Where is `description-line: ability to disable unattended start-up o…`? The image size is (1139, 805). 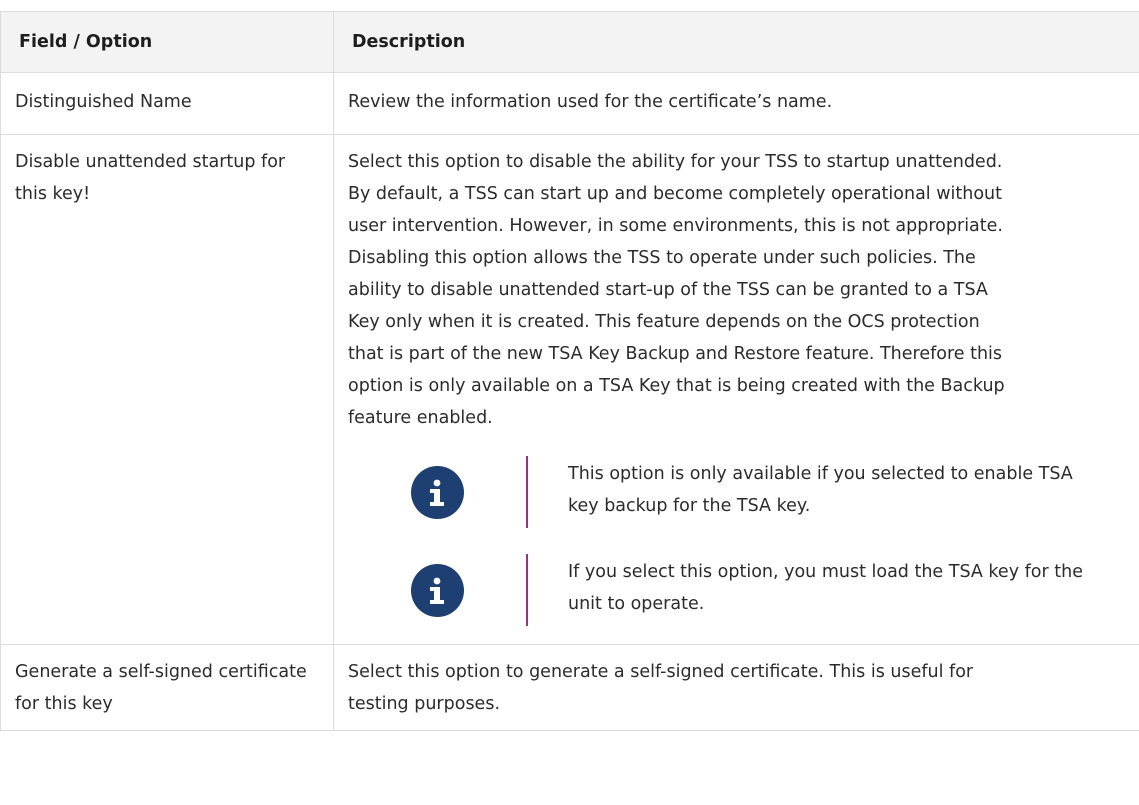
description-line: ability to disable unattended start-up o… is located at coordinates (668, 290).